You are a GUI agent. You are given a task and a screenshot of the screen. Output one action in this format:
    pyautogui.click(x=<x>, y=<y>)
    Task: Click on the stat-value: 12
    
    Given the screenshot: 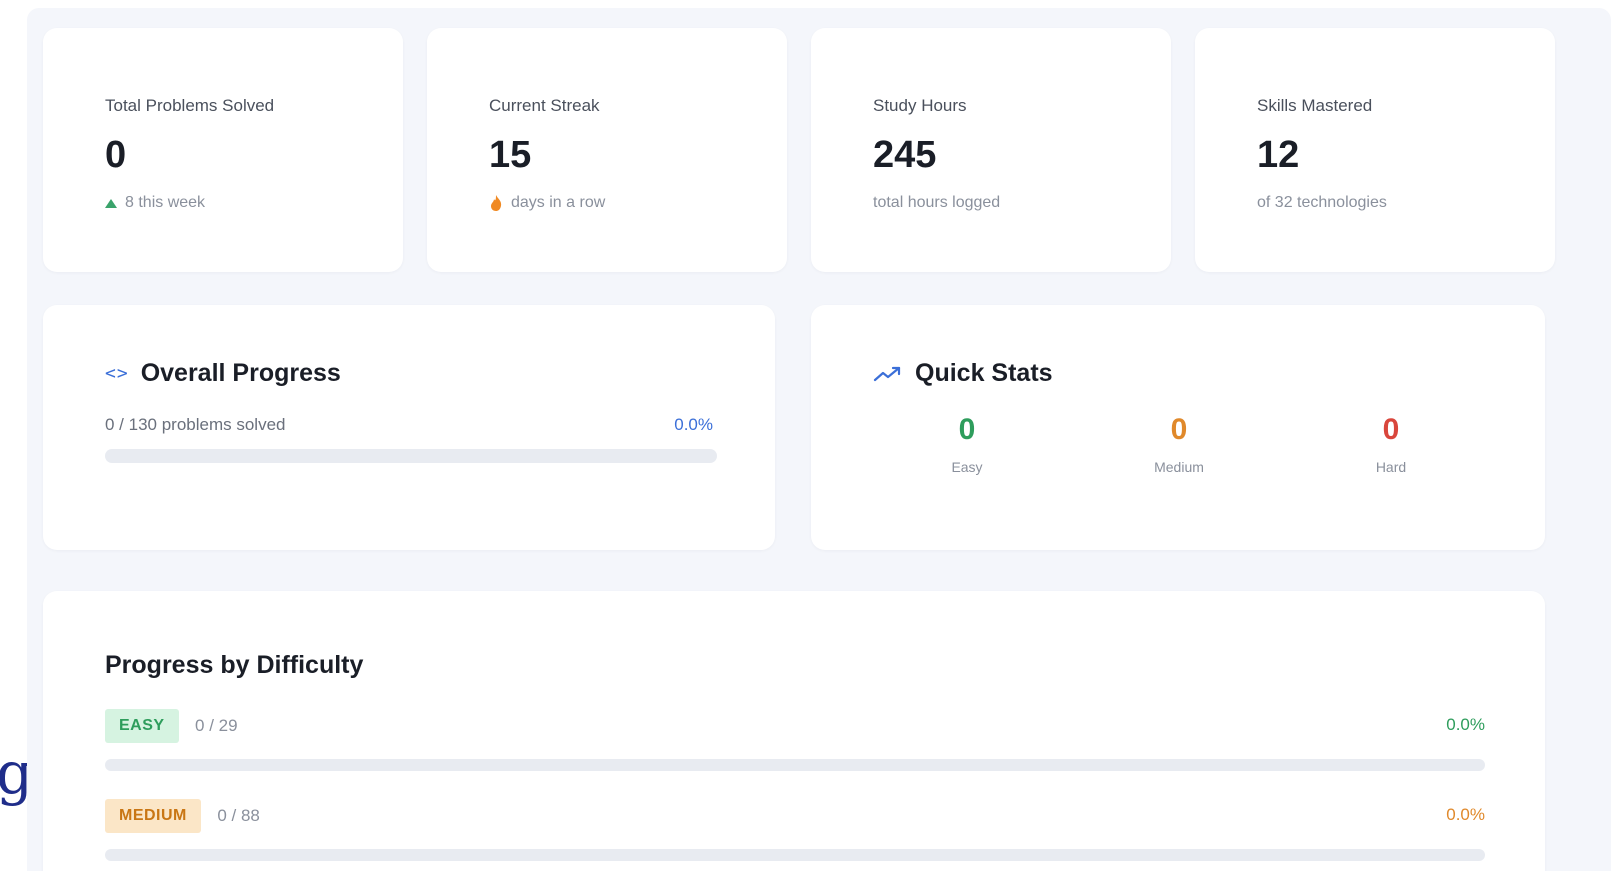 What is the action you would take?
    pyautogui.click(x=1278, y=155)
    